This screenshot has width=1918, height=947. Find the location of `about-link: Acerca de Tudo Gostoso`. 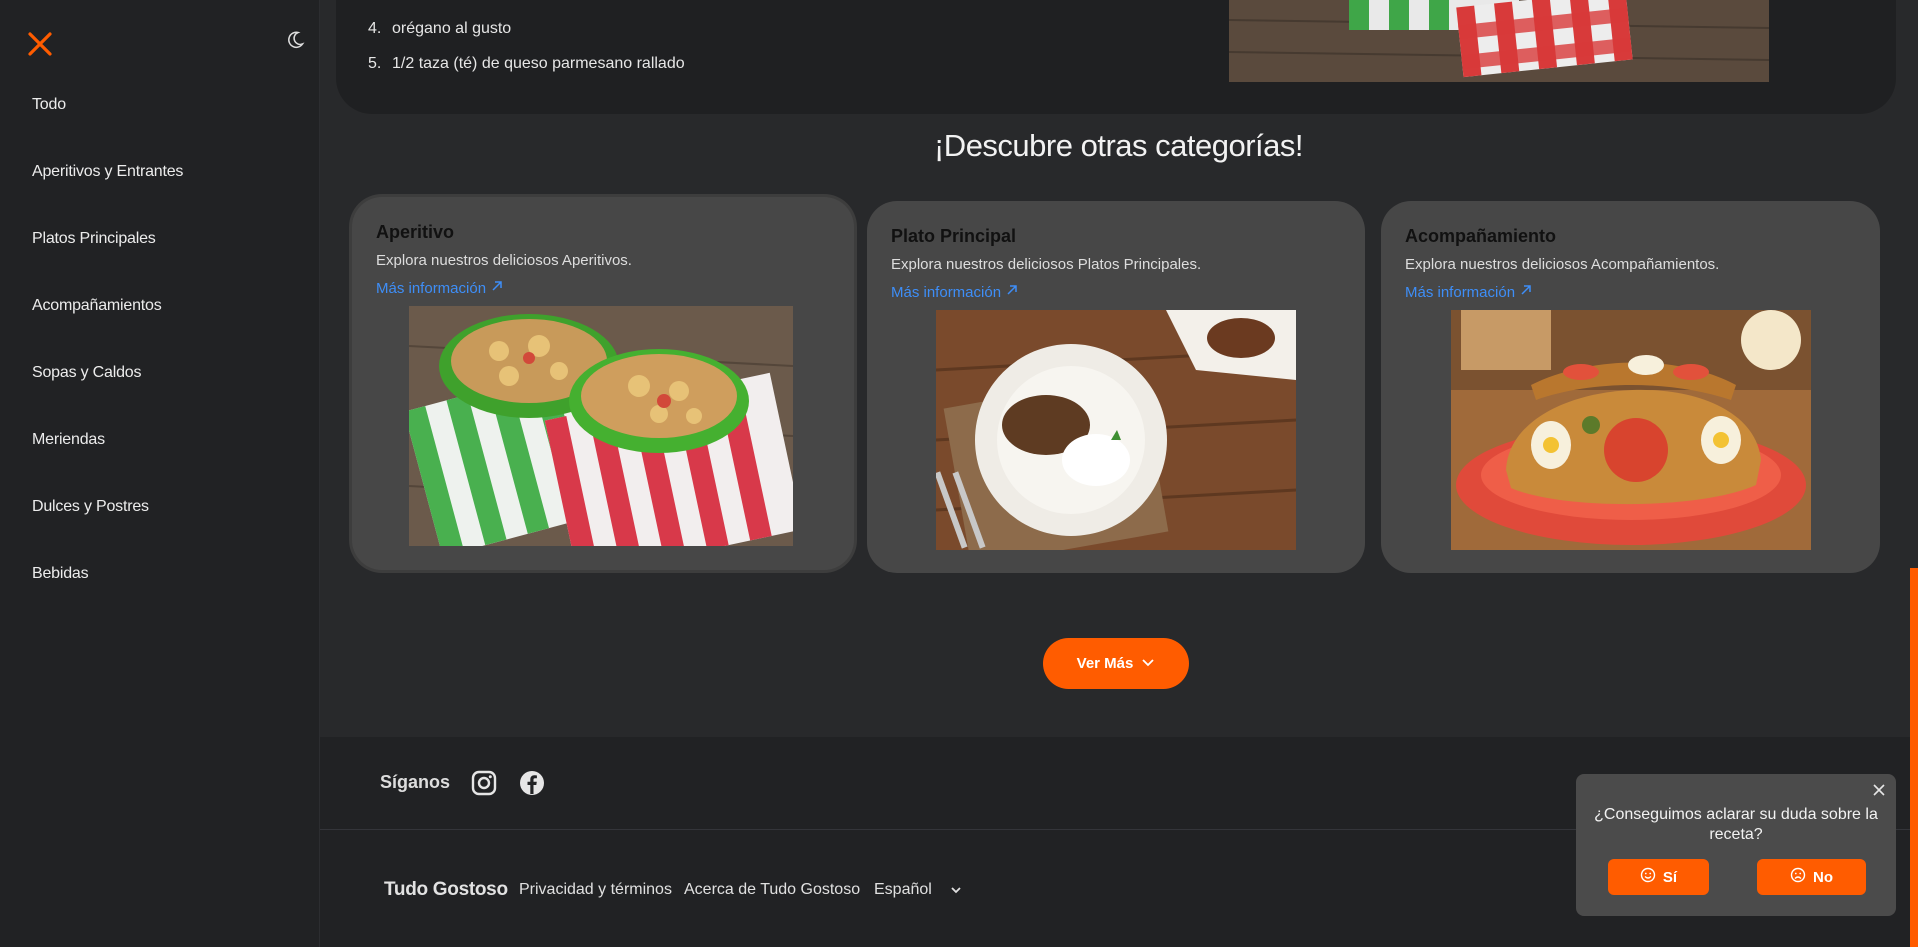

about-link: Acerca de Tudo Gostoso is located at coordinates (772, 890).